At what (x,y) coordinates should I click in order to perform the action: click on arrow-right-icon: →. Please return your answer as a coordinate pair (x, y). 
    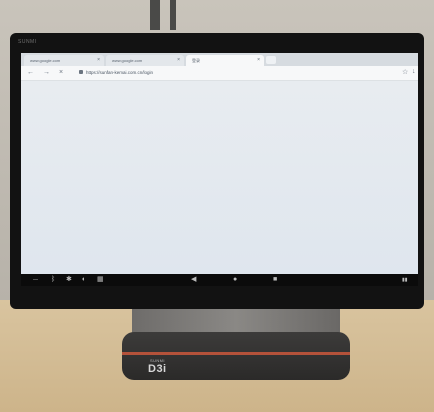
    Looking at the image, I should click on (46, 72).